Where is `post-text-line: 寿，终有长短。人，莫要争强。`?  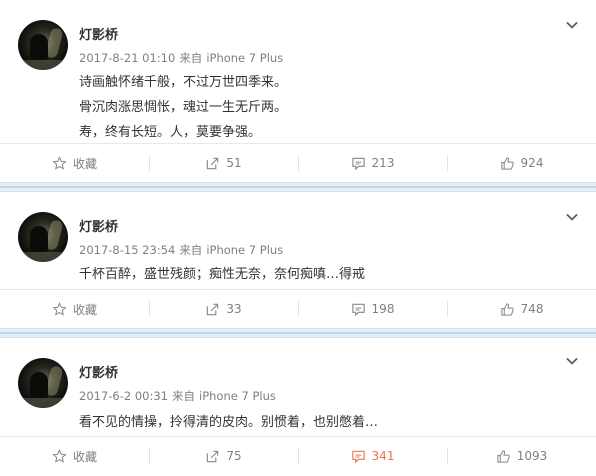
post-text-line: 寿，终有长短。人，莫要争强。 is located at coordinates (170, 132).